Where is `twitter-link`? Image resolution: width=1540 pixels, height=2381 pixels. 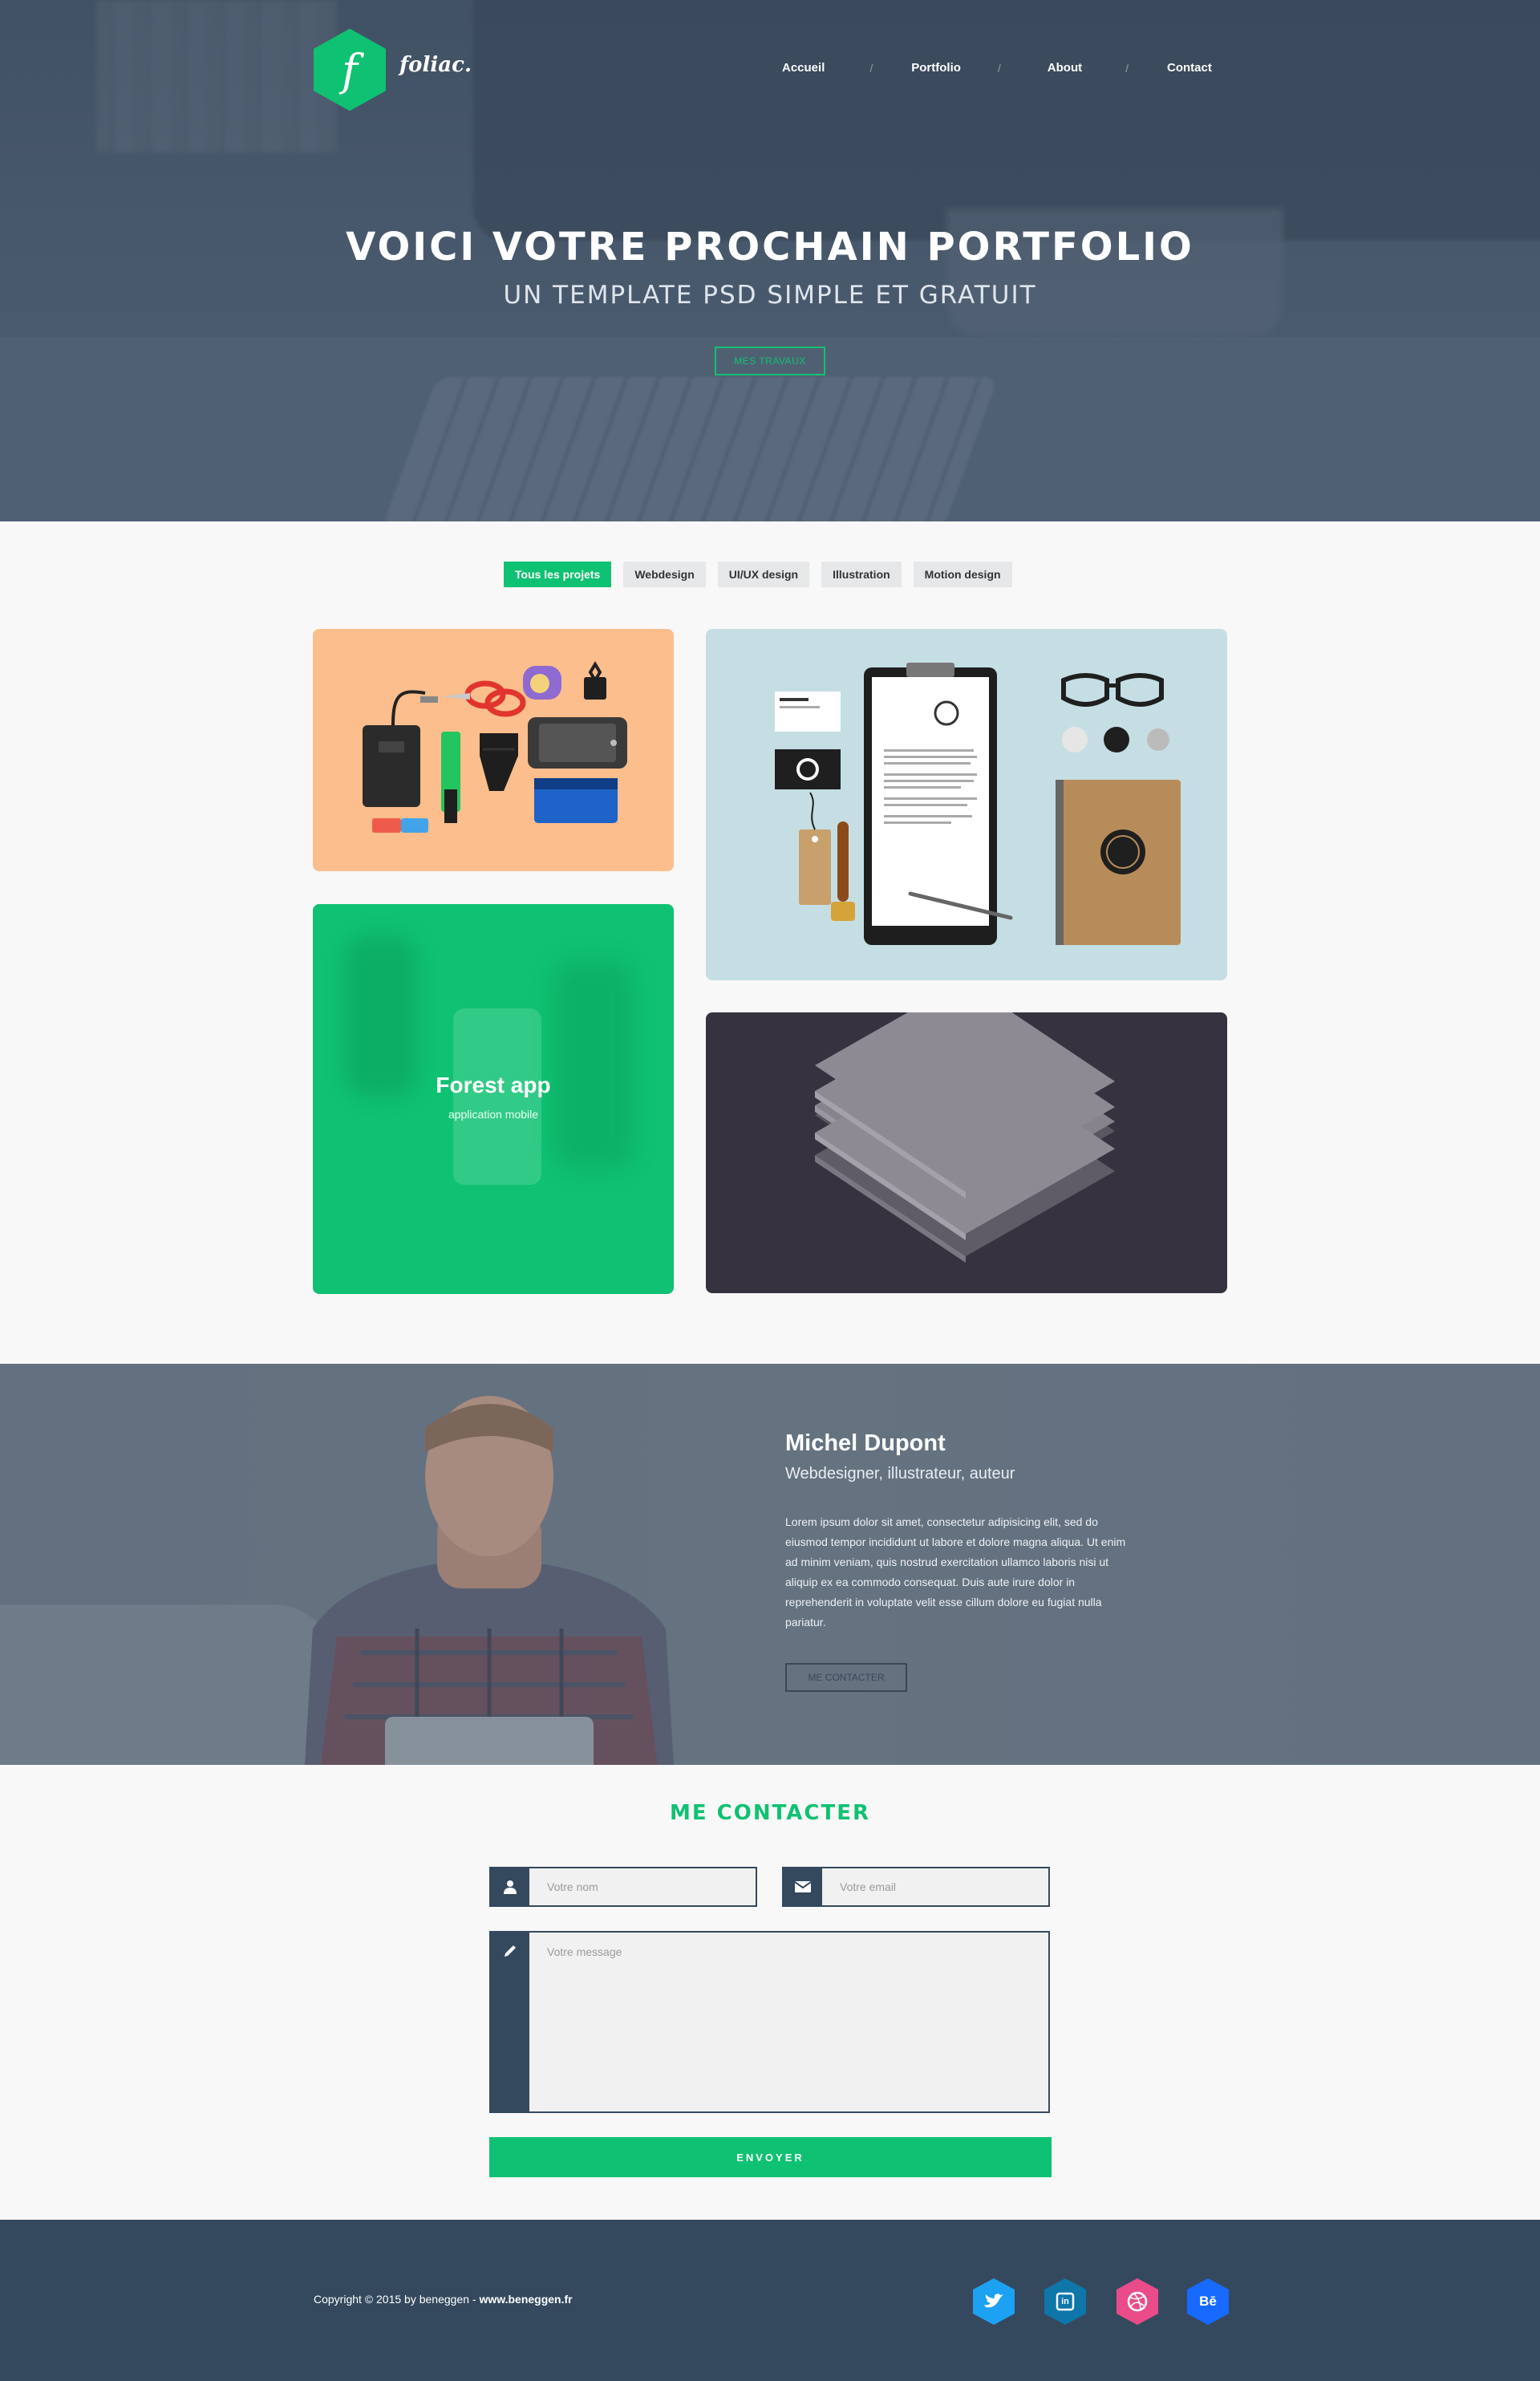 twitter-link is located at coordinates (994, 2301).